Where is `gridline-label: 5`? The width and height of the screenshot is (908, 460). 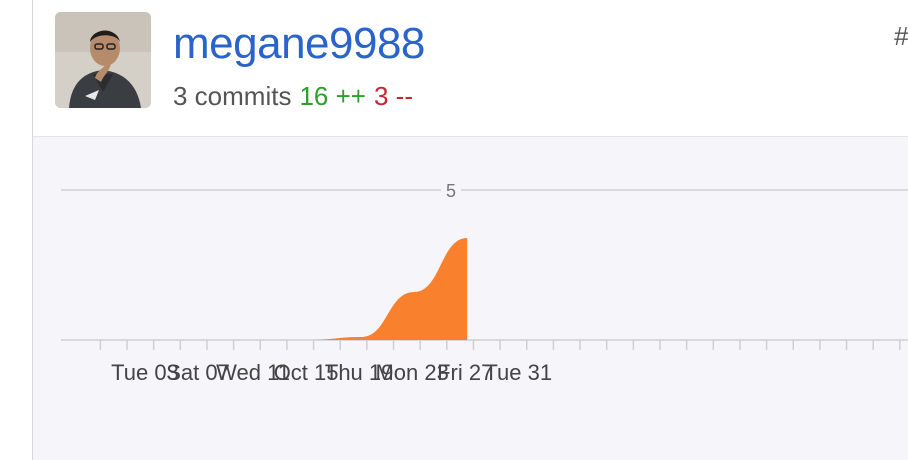 gridline-label: 5 is located at coordinates (451, 191).